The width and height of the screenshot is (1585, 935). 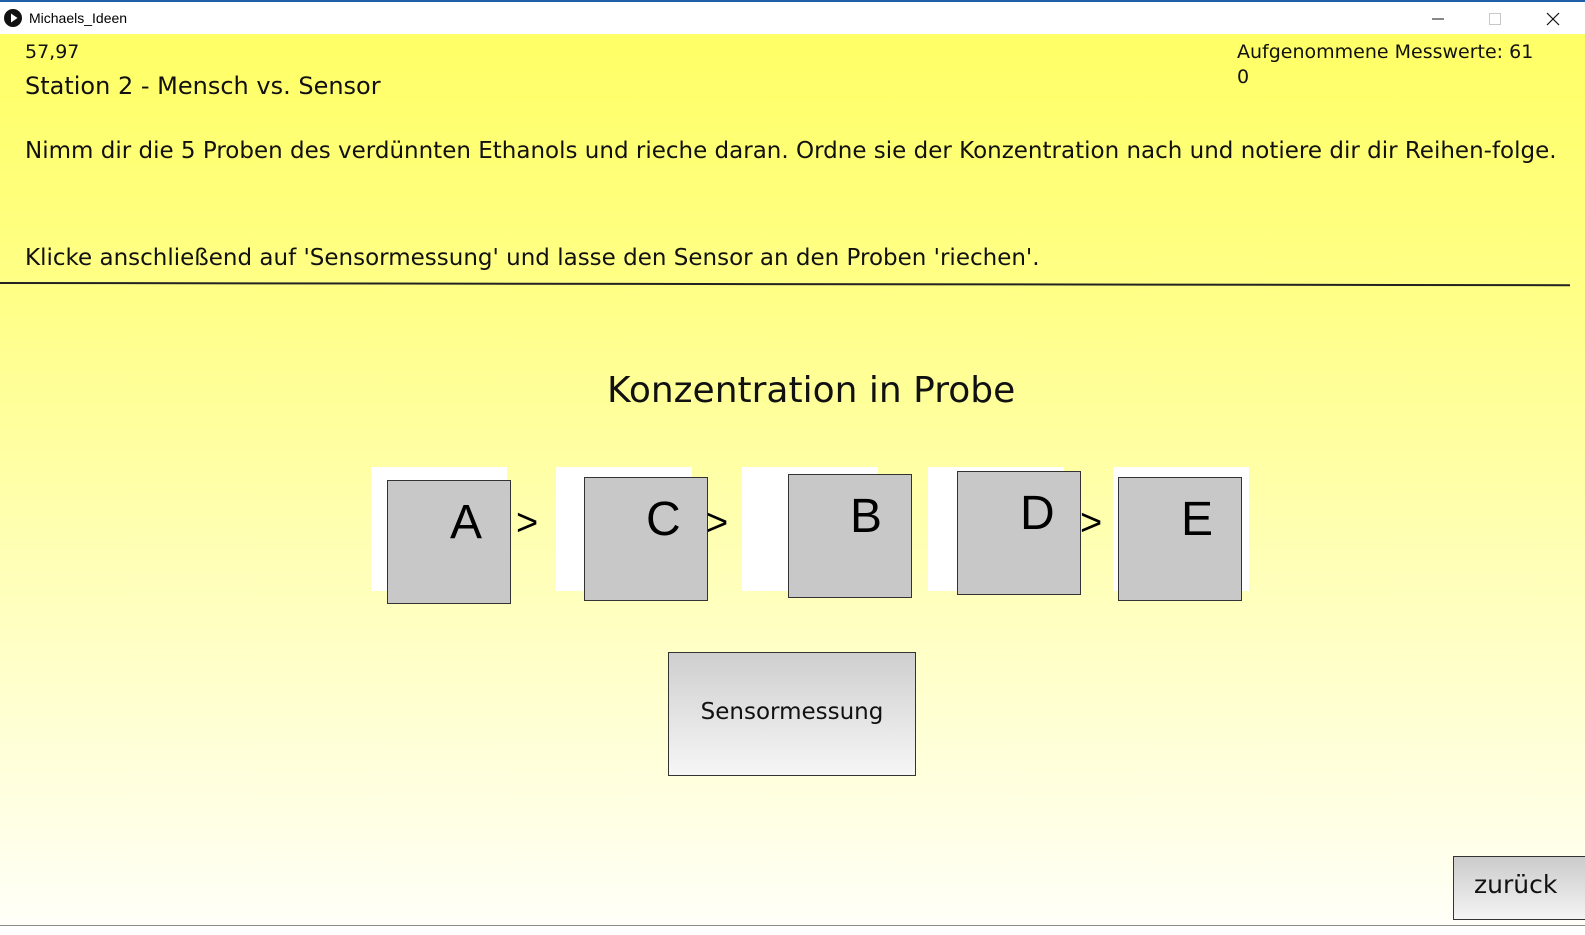 What do you see at coordinates (1438, 19) in the screenshot?
I see `minimize-button` at bounding box center [1438, 19].